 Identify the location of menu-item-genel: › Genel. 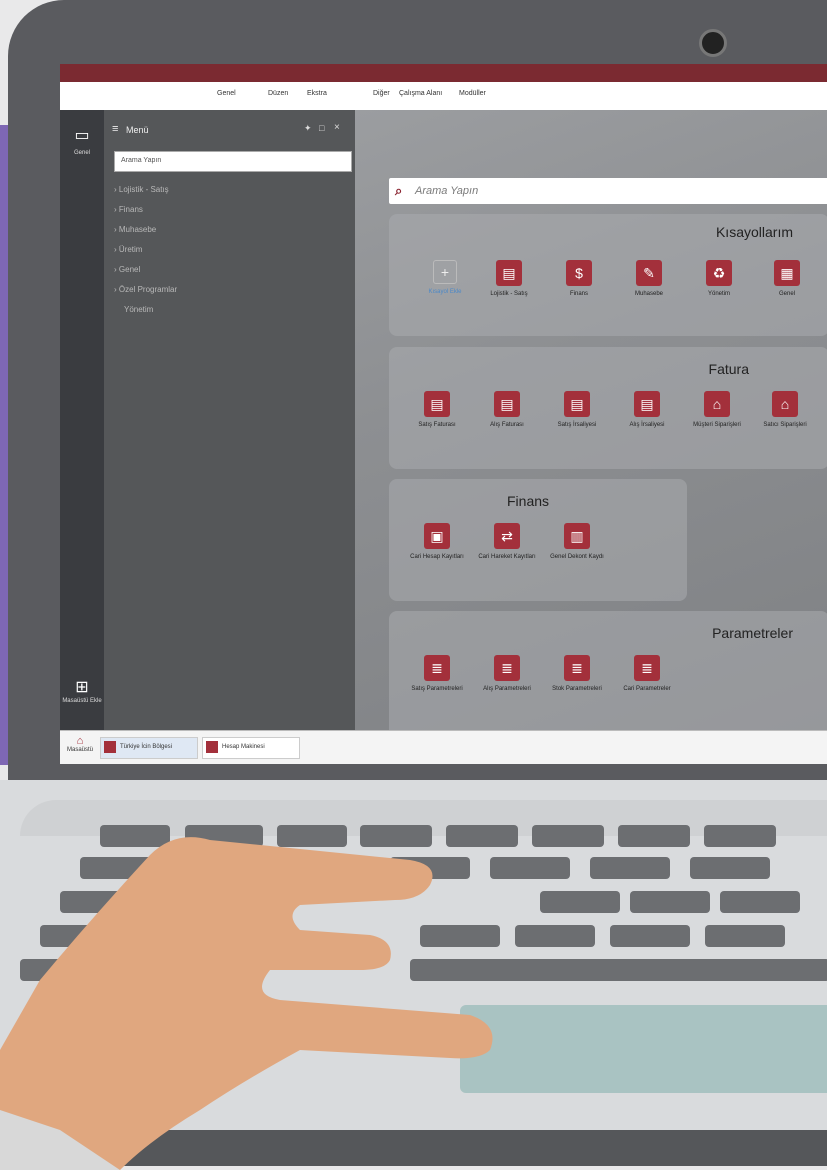
(127, 269).